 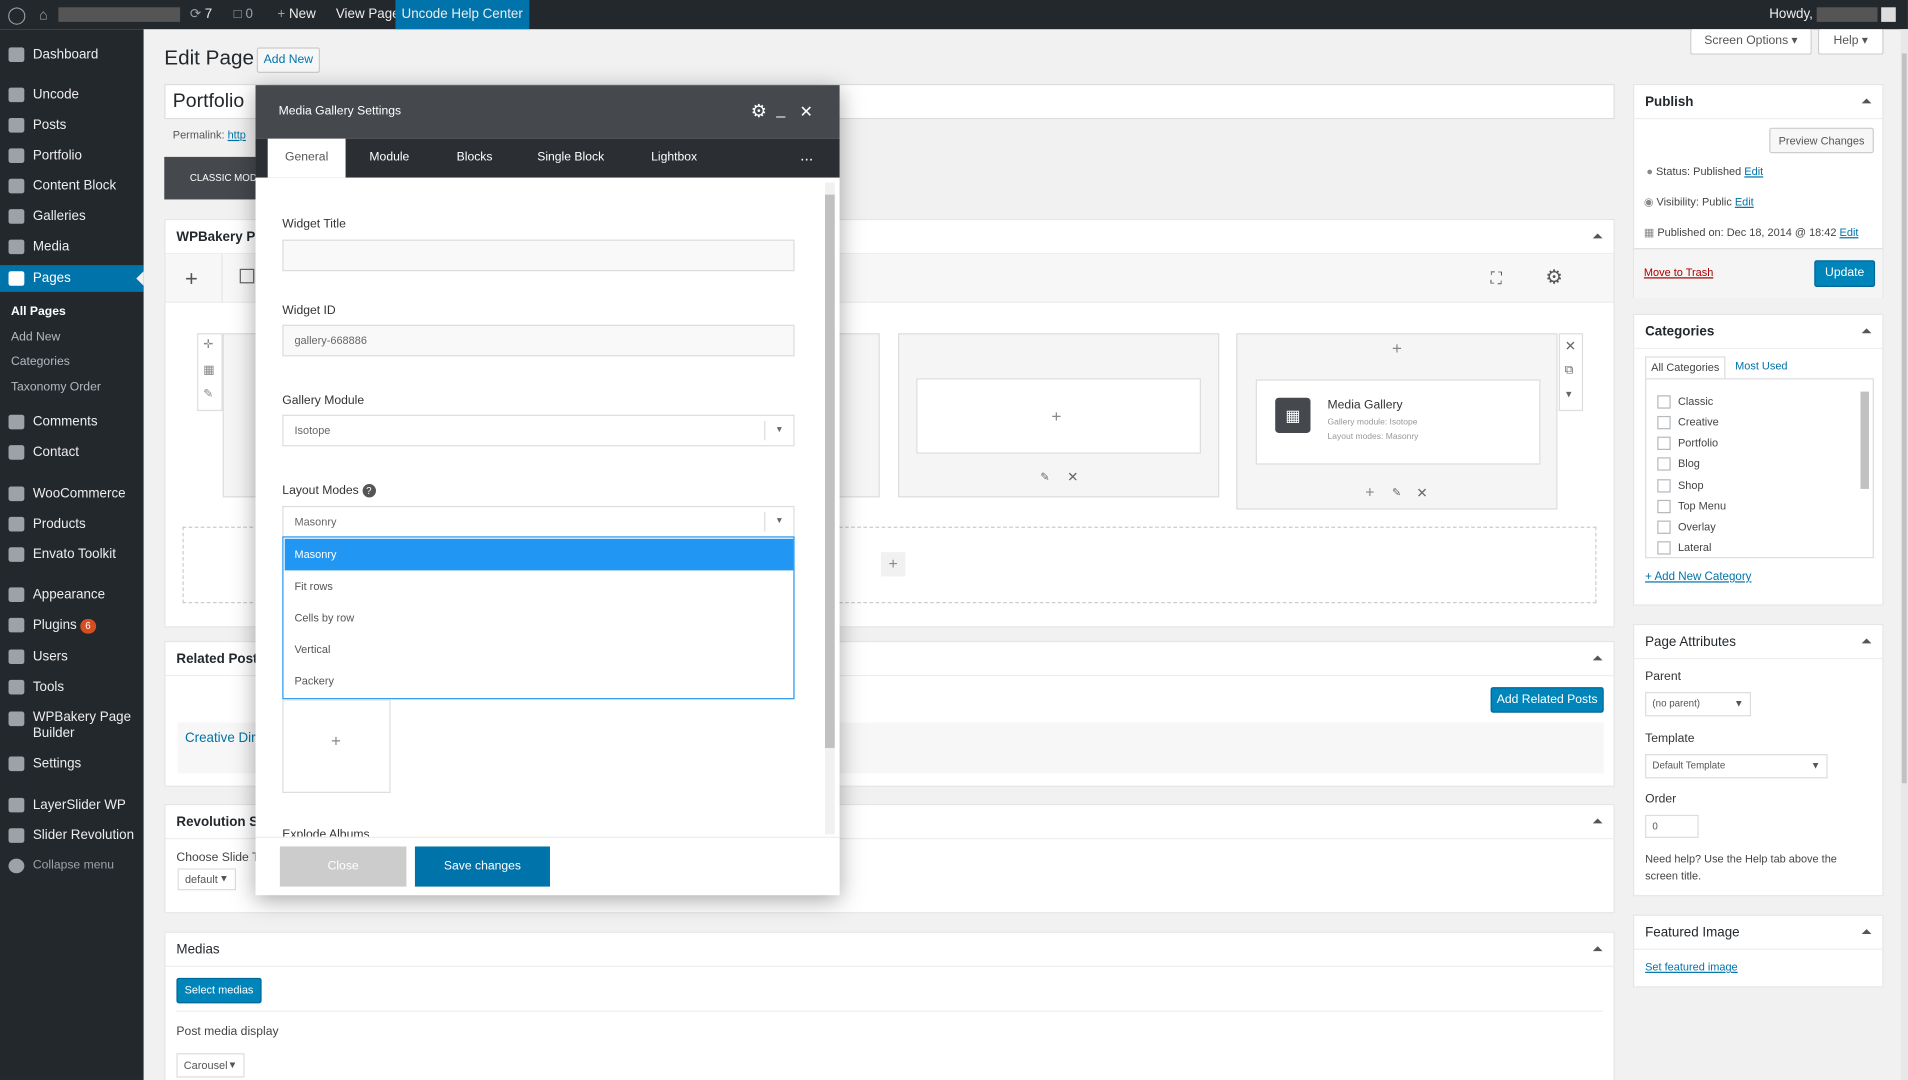 I want to click on help-button: Help ▾, so click(x=1850, y=42).